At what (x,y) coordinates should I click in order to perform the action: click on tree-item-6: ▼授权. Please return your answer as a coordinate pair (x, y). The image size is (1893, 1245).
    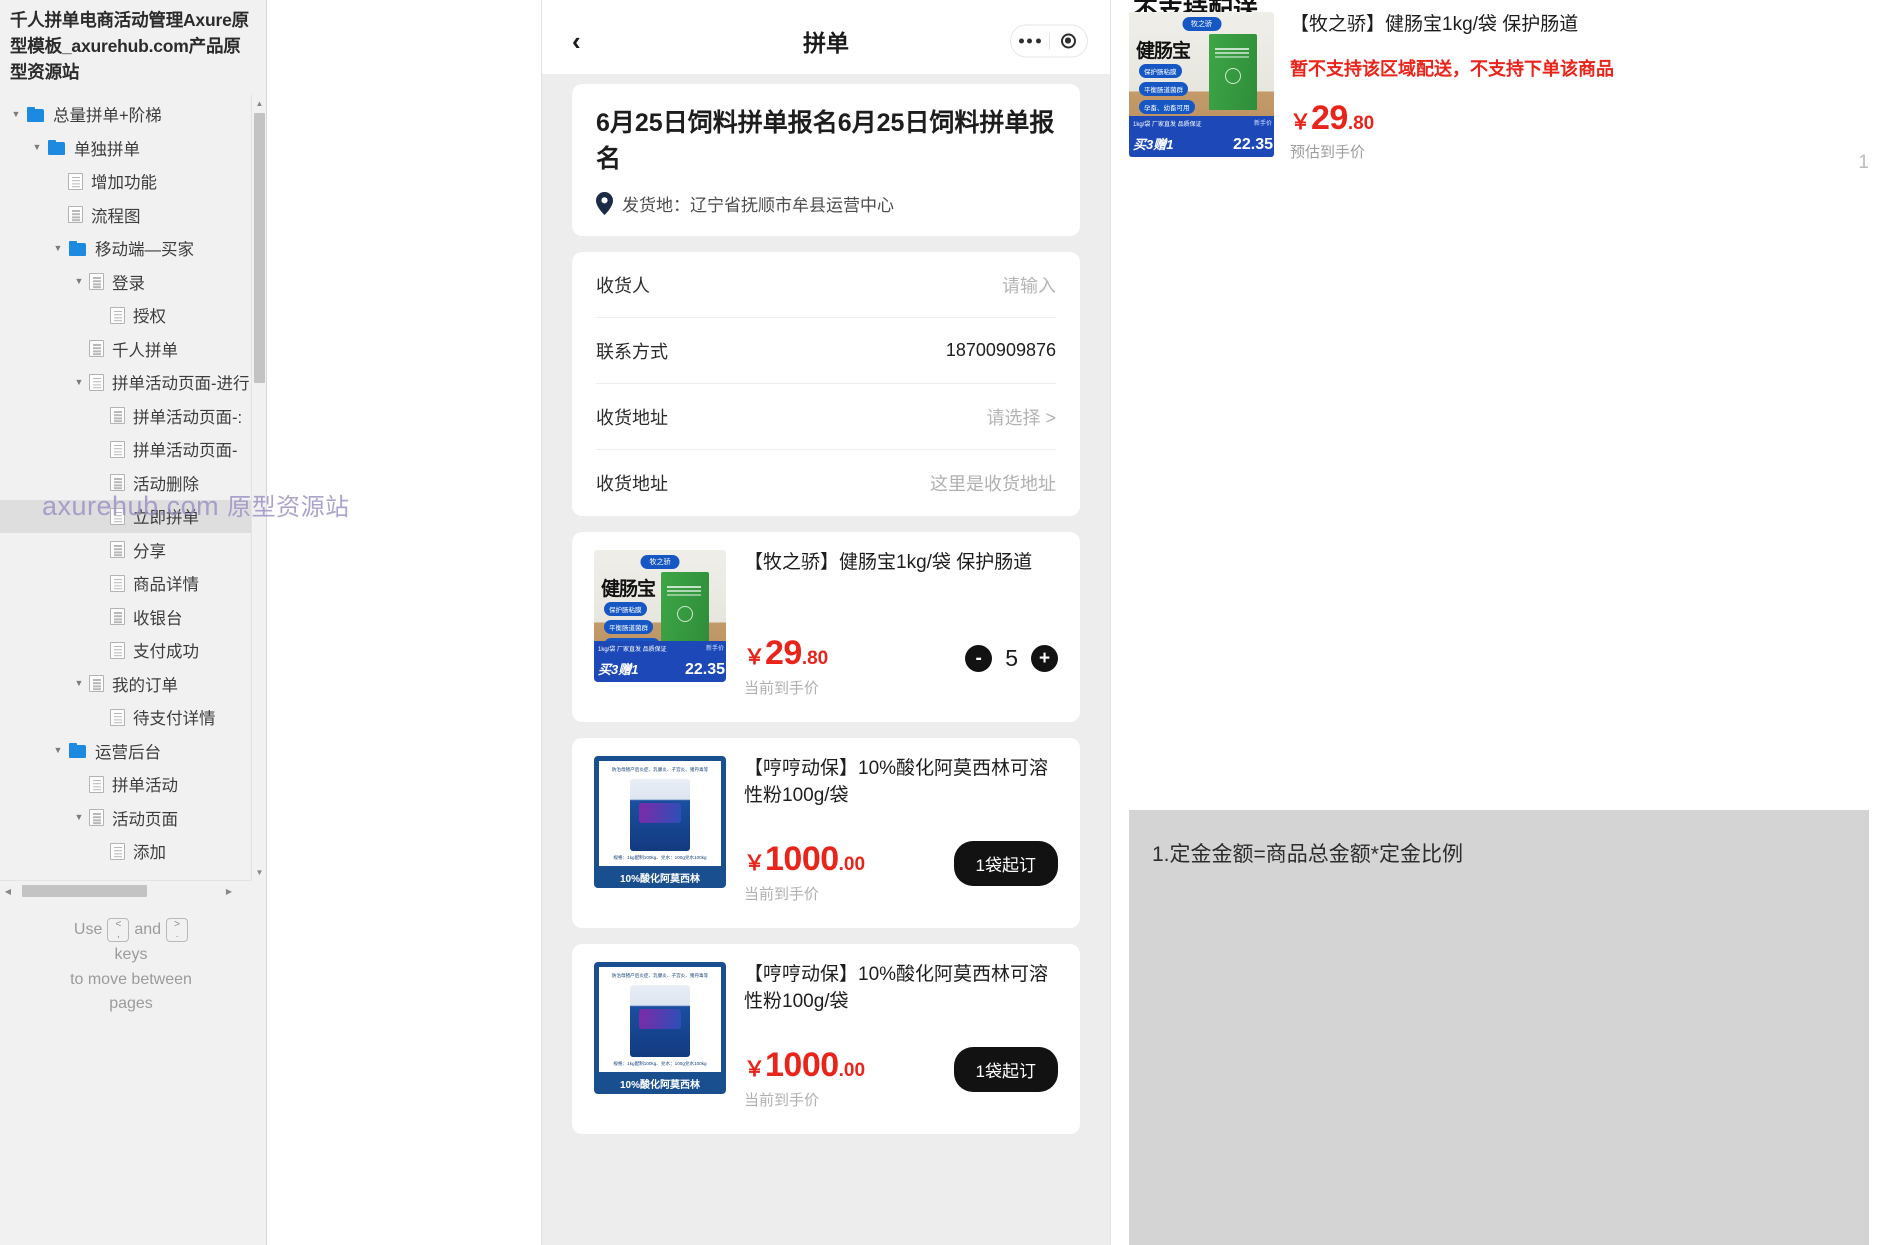
    Looking at the image, I should click on (133, 316).